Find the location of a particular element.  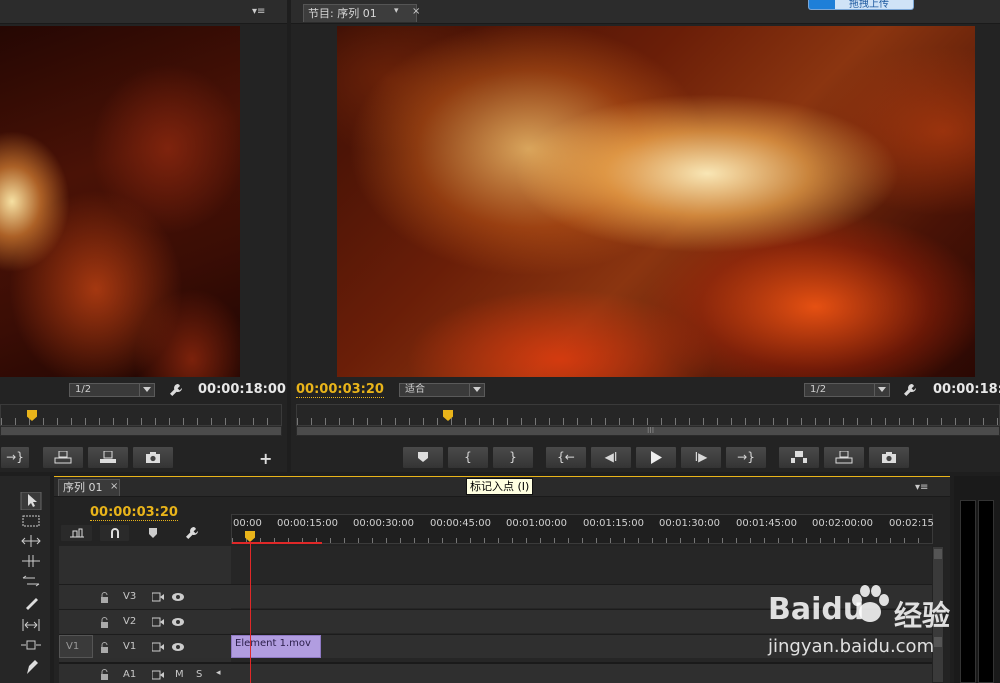

linked-selection-button is located at coordinates (114, 533).